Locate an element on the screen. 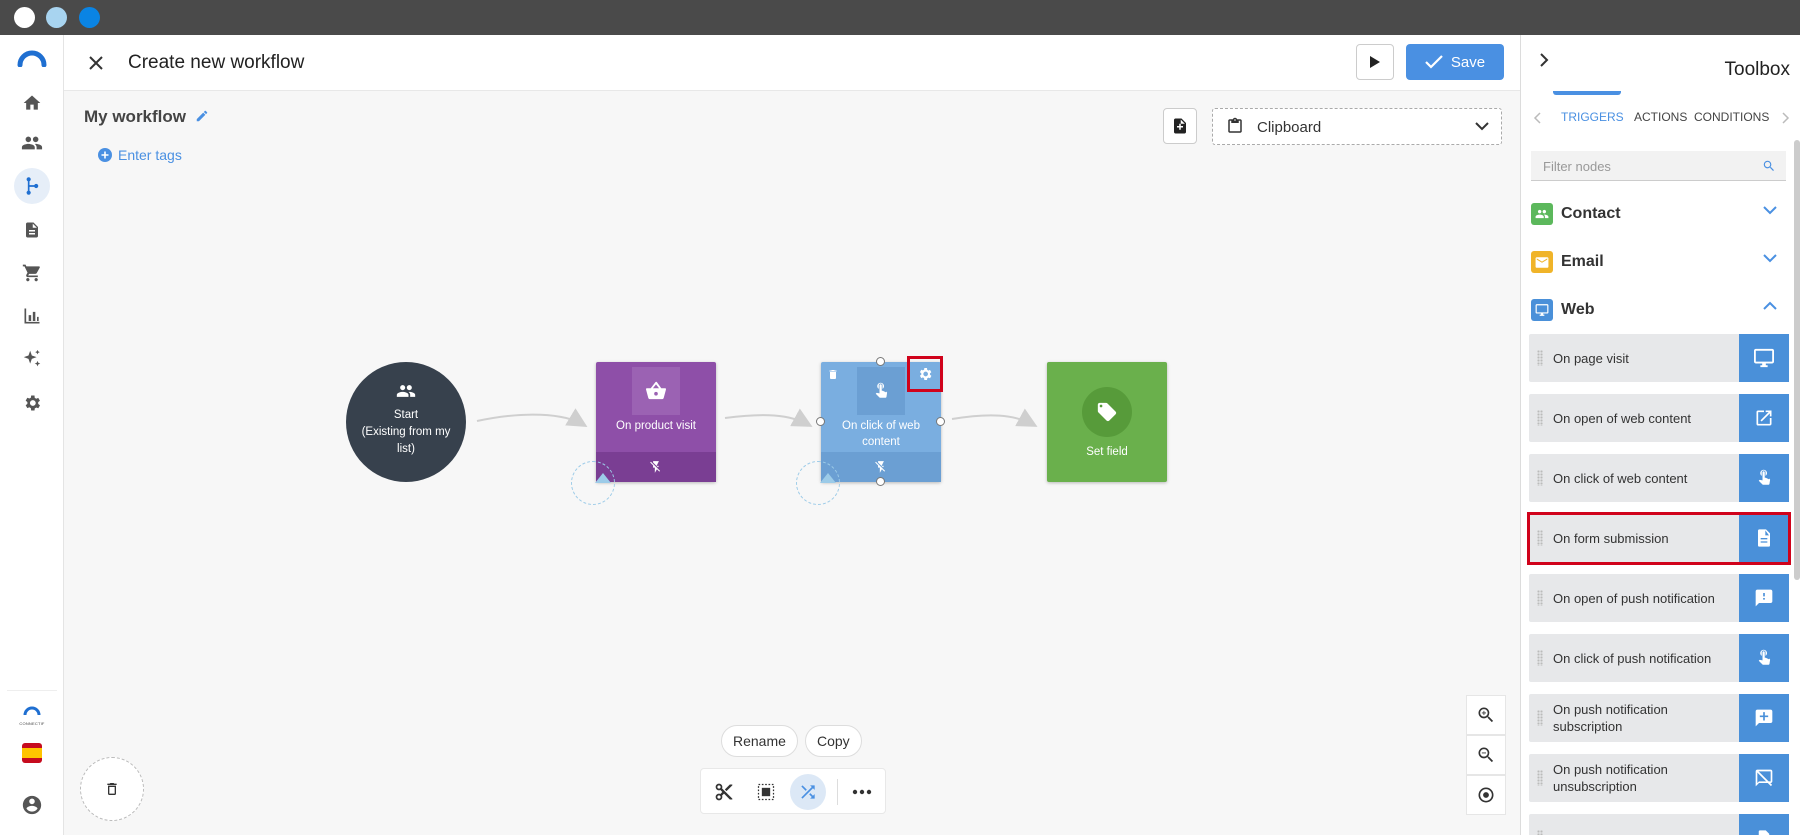 This screenshot has width=1800, height=835. window-maximize-dot is located at coordinates (89, 17).